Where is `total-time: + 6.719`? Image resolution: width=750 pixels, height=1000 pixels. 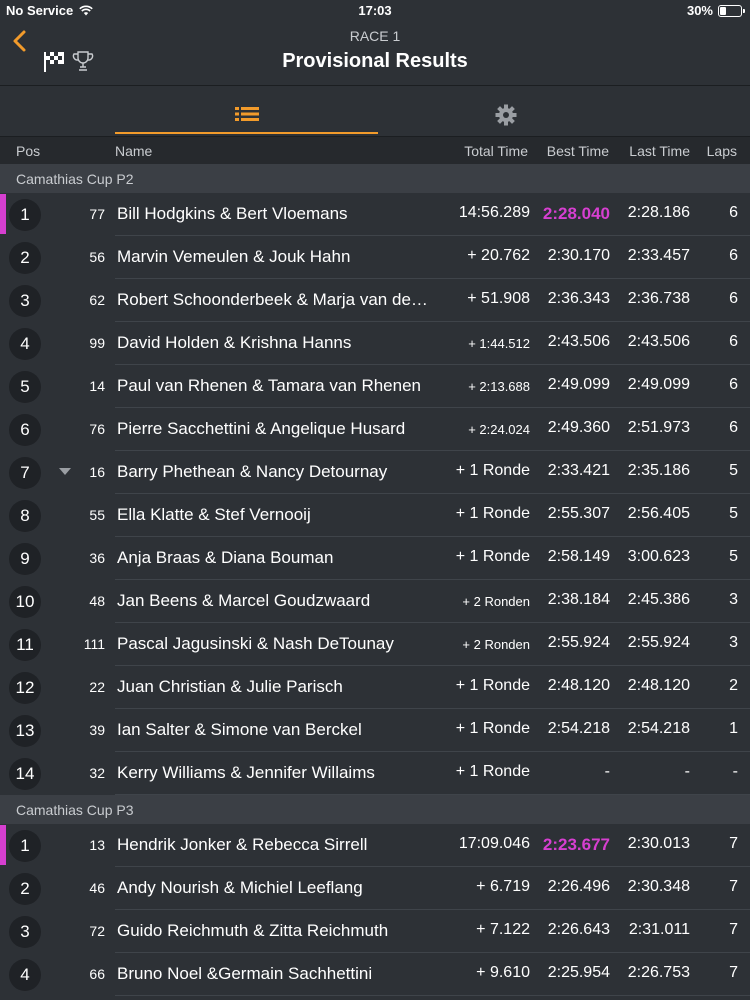 total-time: + 6.719 is located at coordinates (503, 886).